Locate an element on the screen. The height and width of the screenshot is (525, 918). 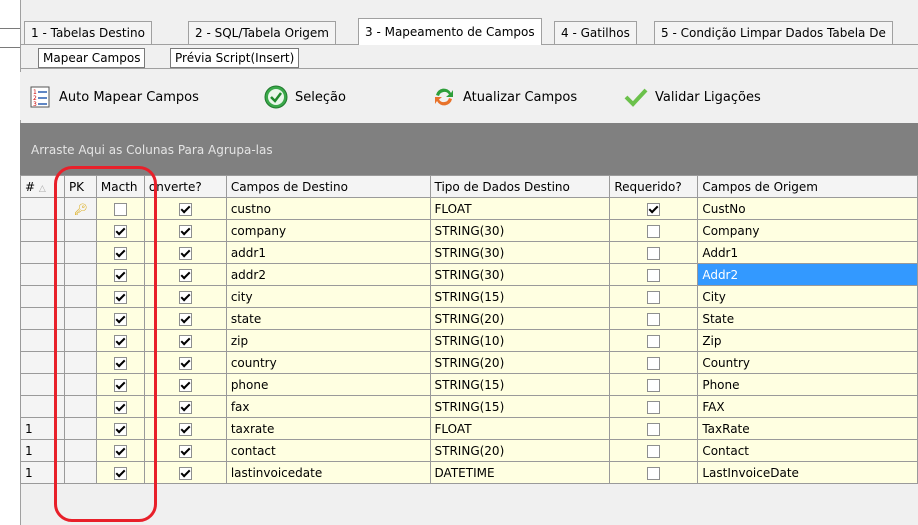
dest-field-cell: taxrate is located at coordinates (328, 428).